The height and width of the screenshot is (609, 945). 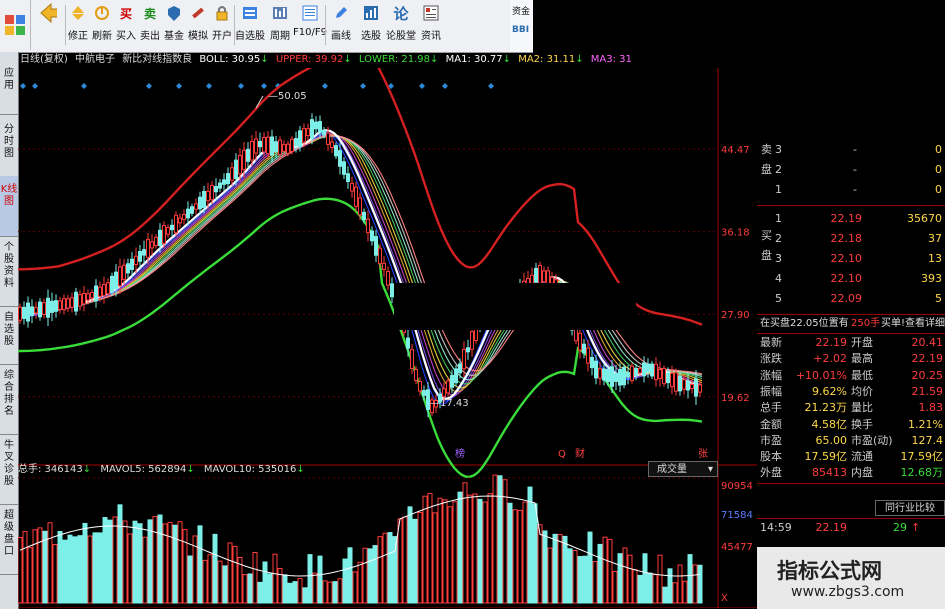 I want to click on sidebar-item-app: 应用, so click(x=9, y=83).